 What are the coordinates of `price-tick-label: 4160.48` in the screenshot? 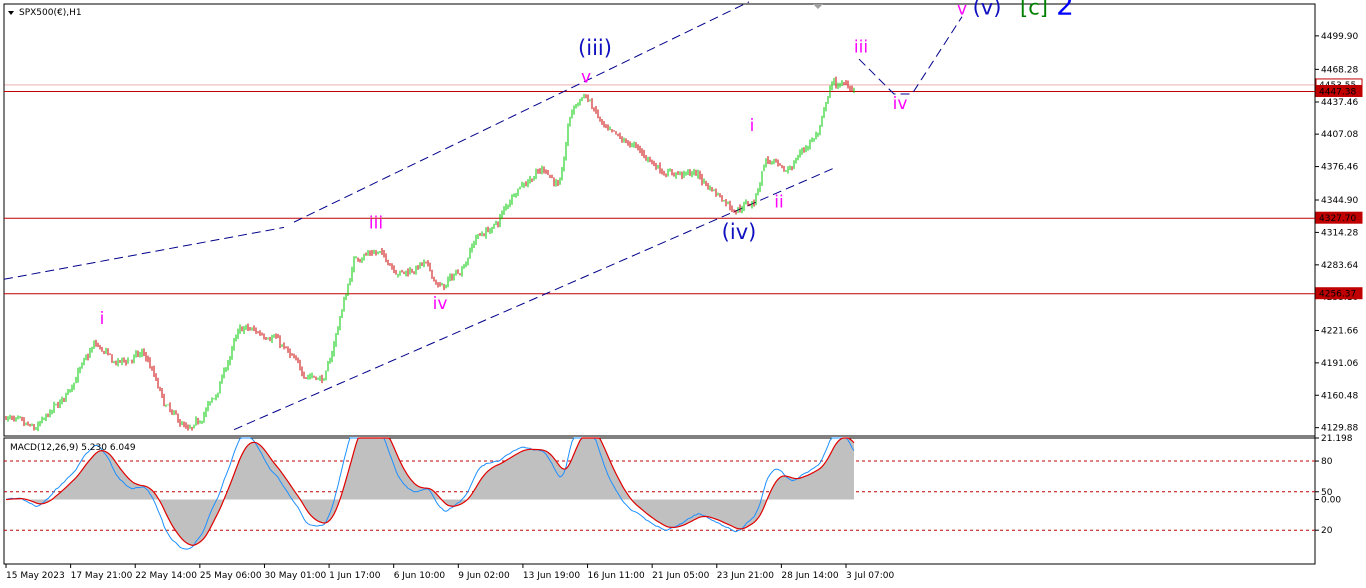 It's located at (1339, 396).